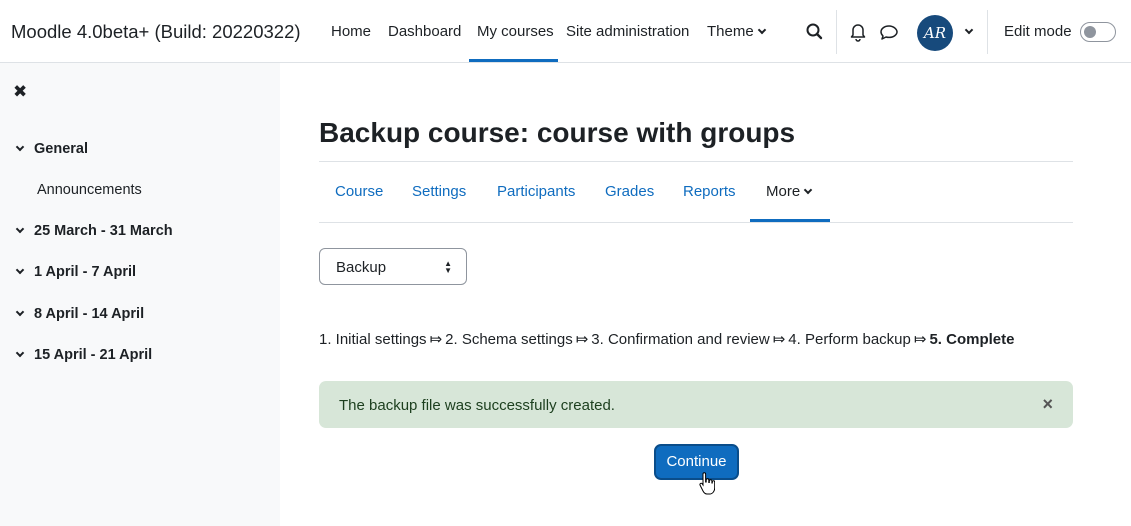 This screenshot has height=526, width=1131. I want to click on progress-step: 2. Schema settings, so click(509, 339).